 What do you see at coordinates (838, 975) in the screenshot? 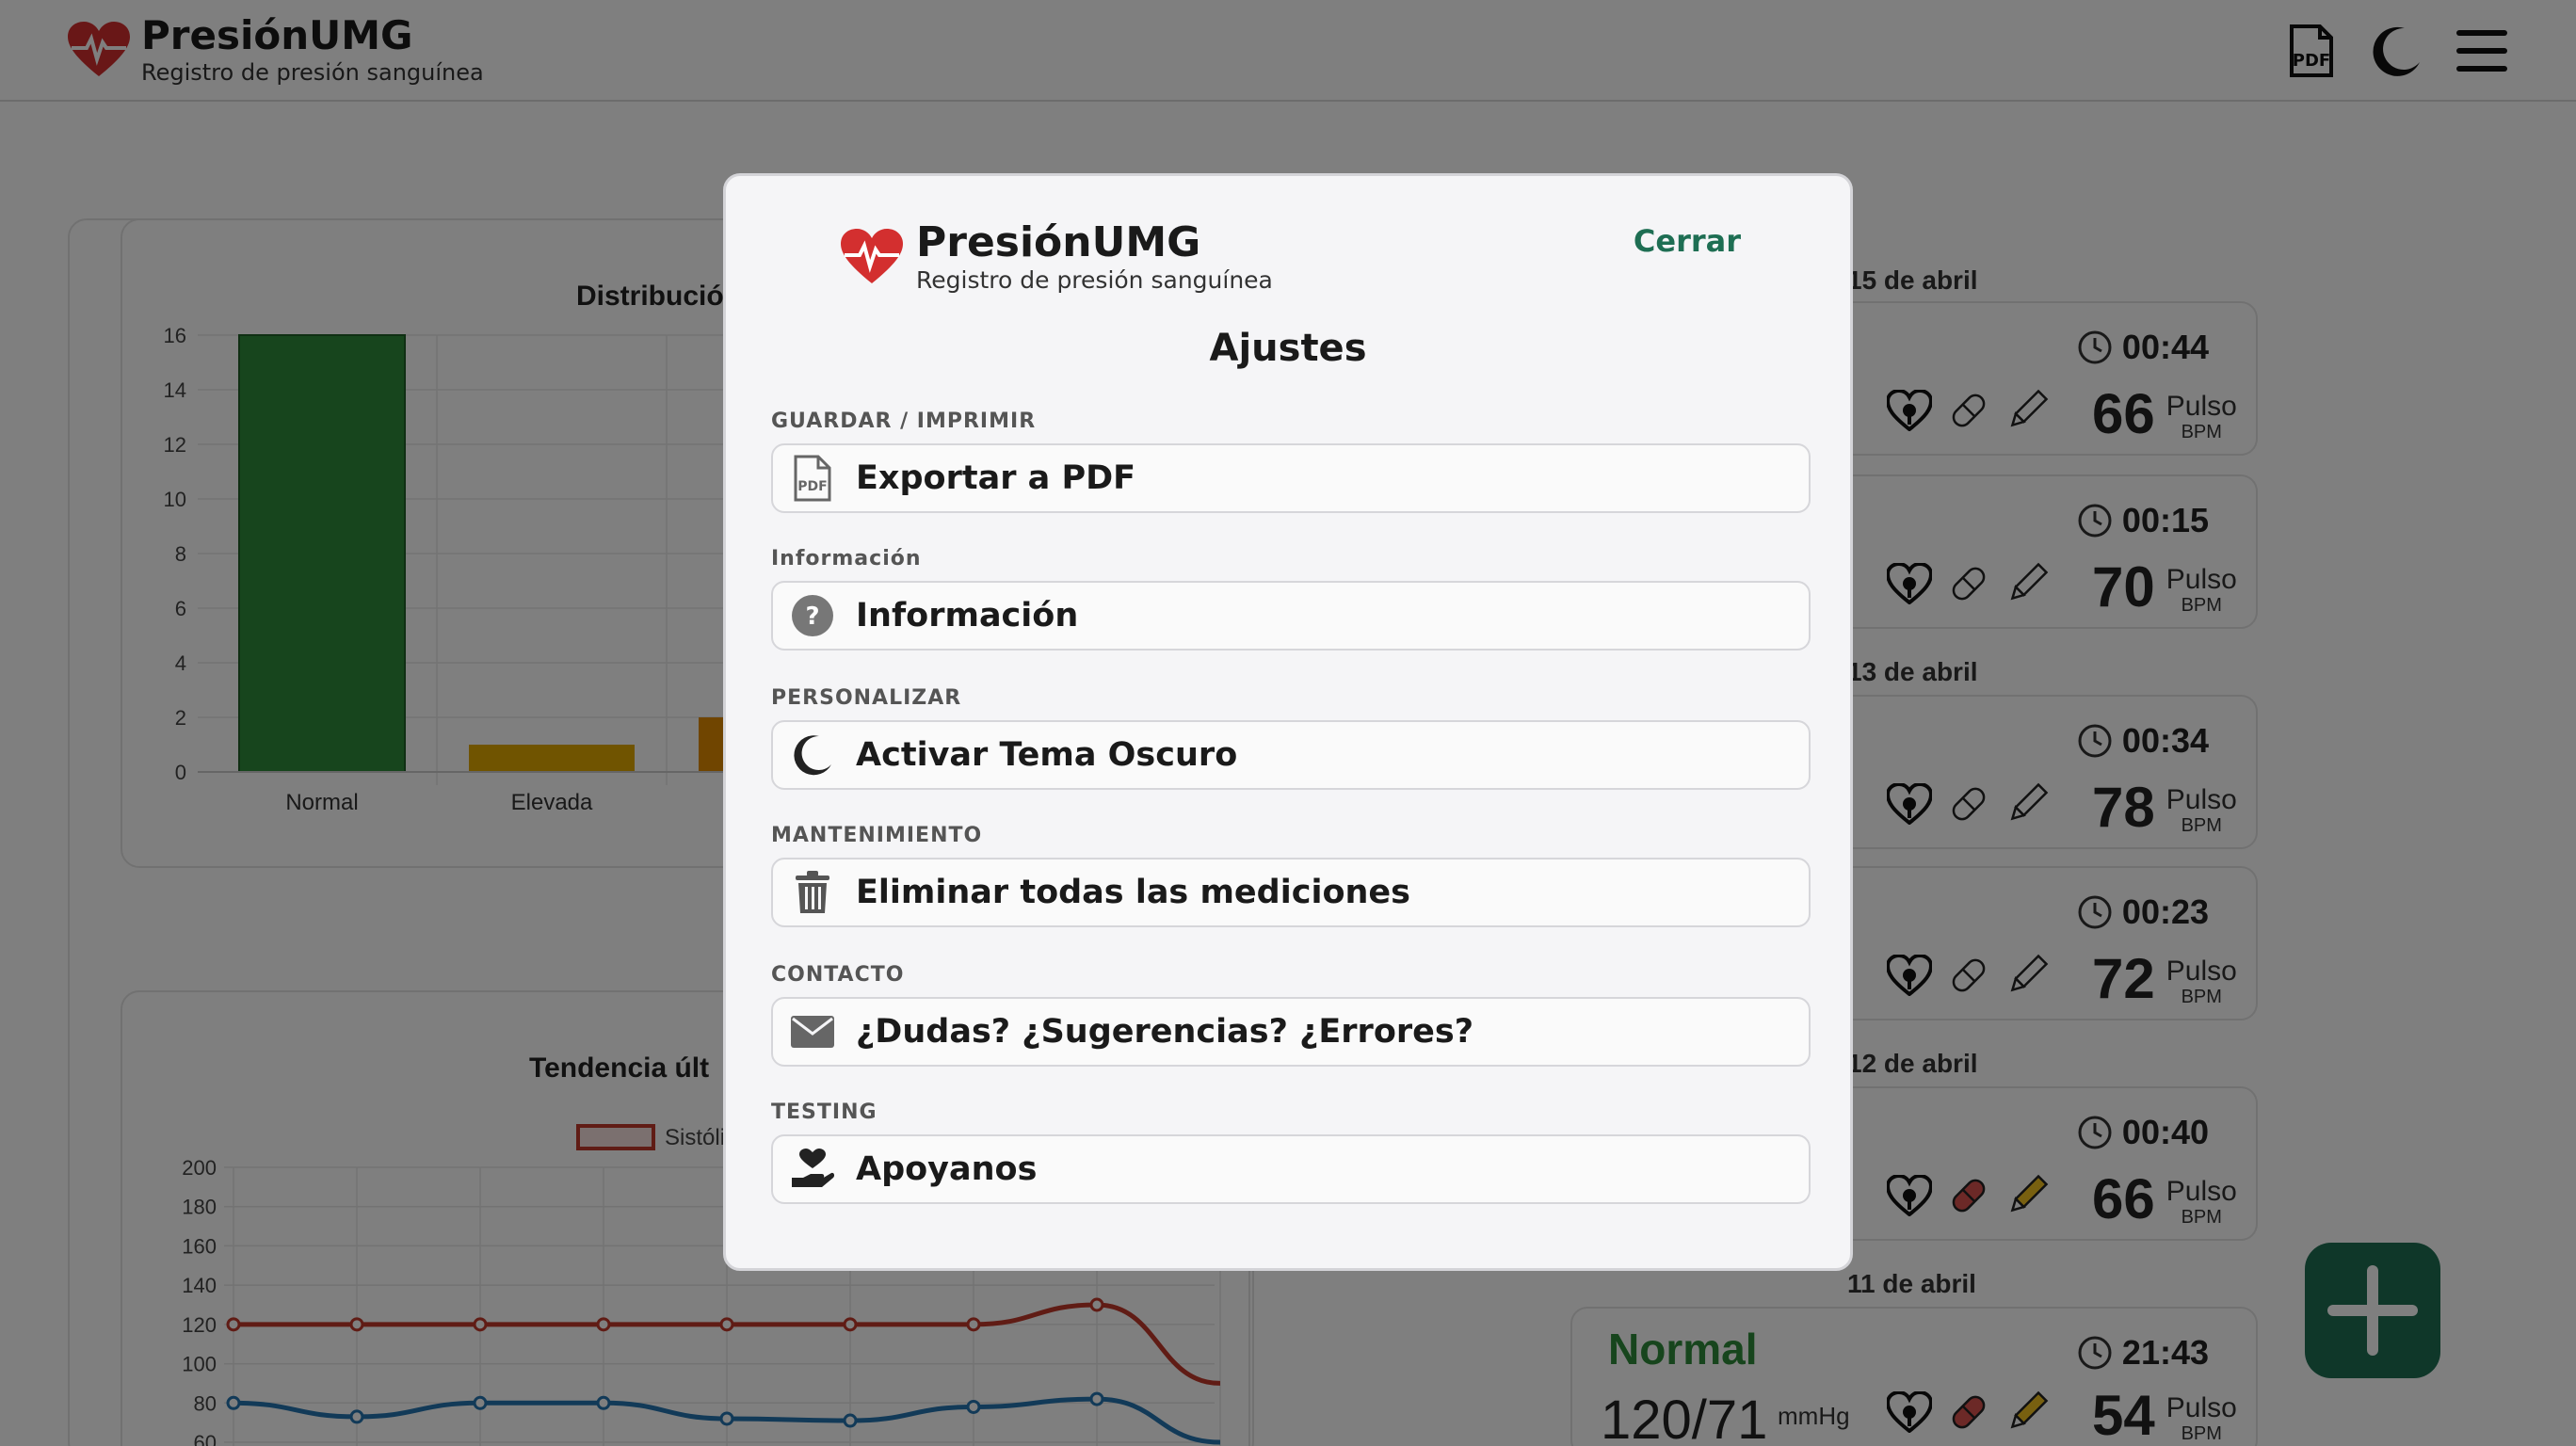
I see `section-label-contact: CONTACTO` at bounding box center [838, 975].